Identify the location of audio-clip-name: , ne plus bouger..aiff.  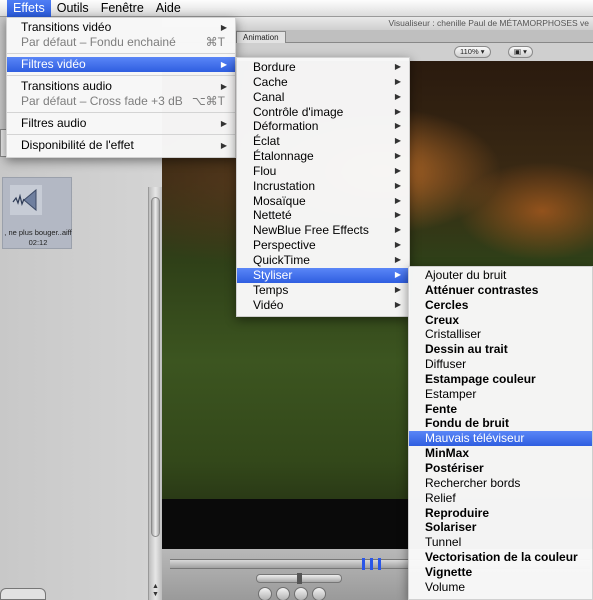
(38, 232).